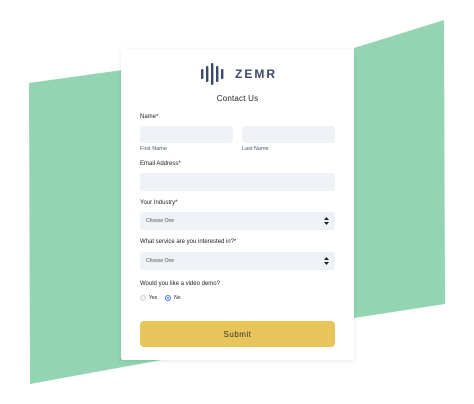  I want to click on last-name-label: Last Name, so click(255, 149).